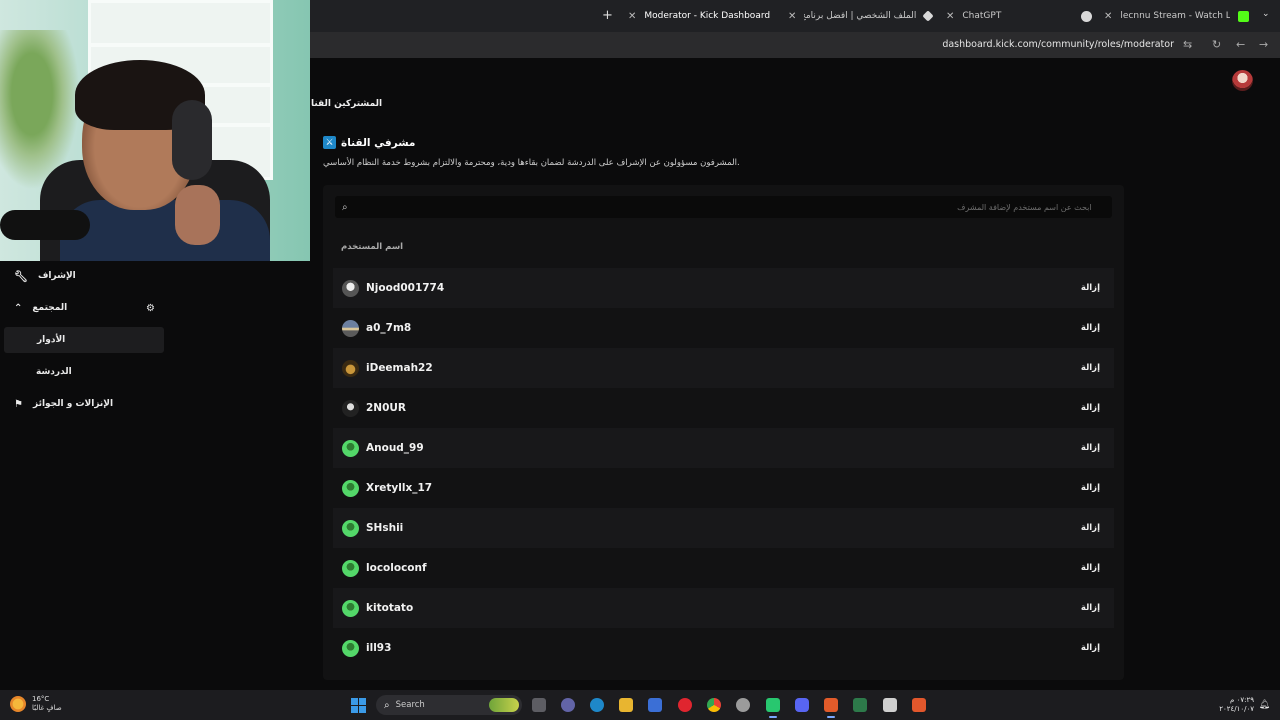 Image resolution: width=1280 pixels, height=720 pixels. I want to click on weather-widget: 16°C صافٍ غالبًا, so click(36, 704).